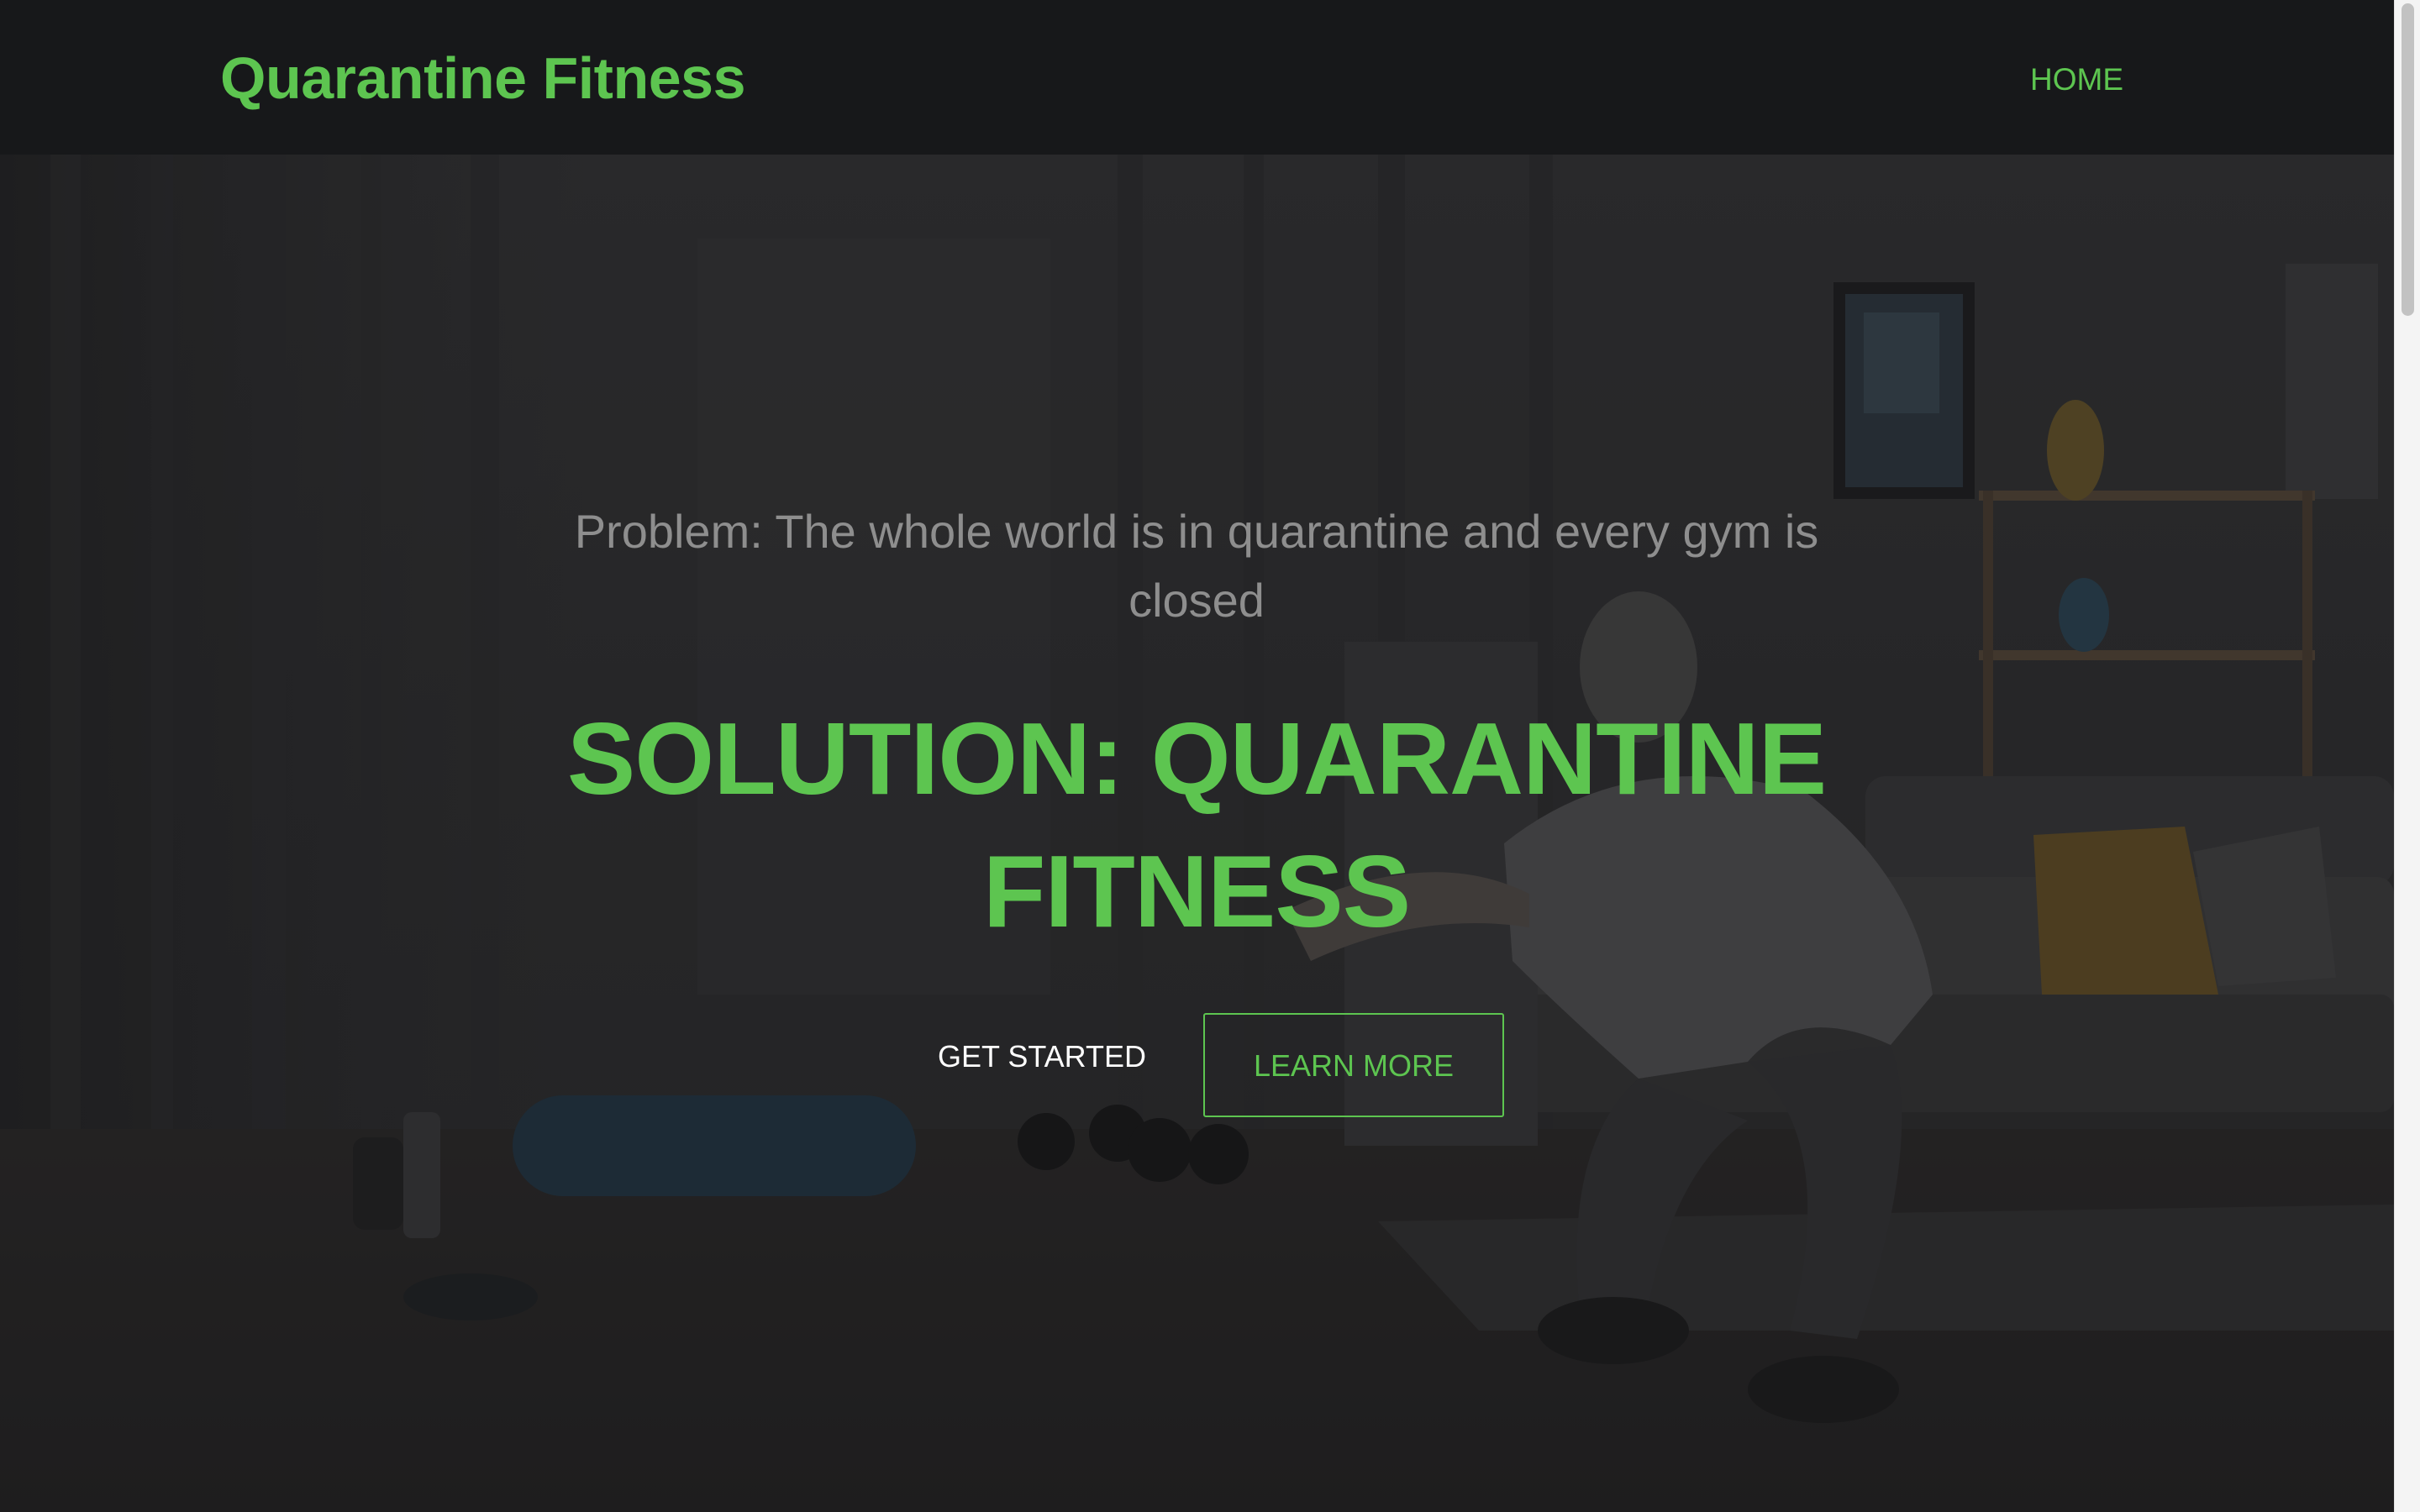  I want to click on get-started-button: GET STARTED, so click(1042, 1056).